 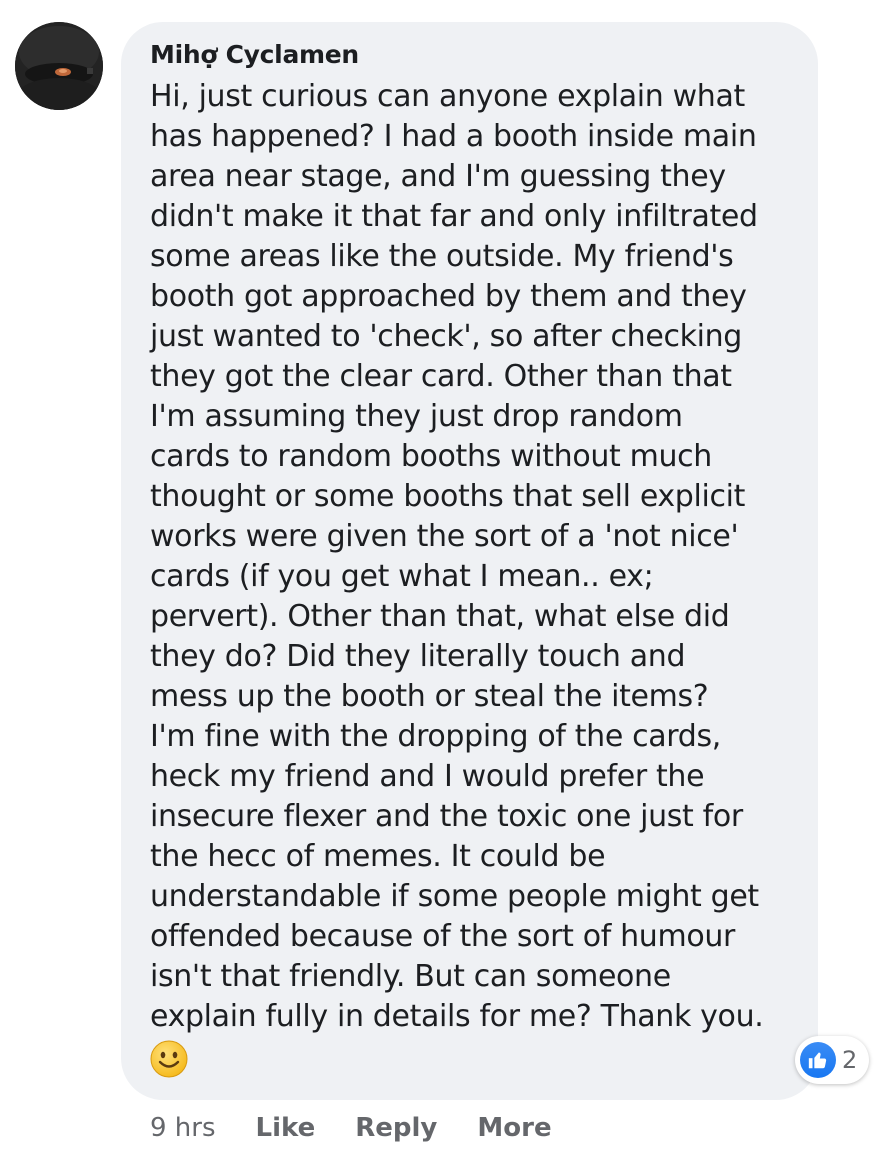 I want to click on like-button: Like, so click(x=286, y=1128).